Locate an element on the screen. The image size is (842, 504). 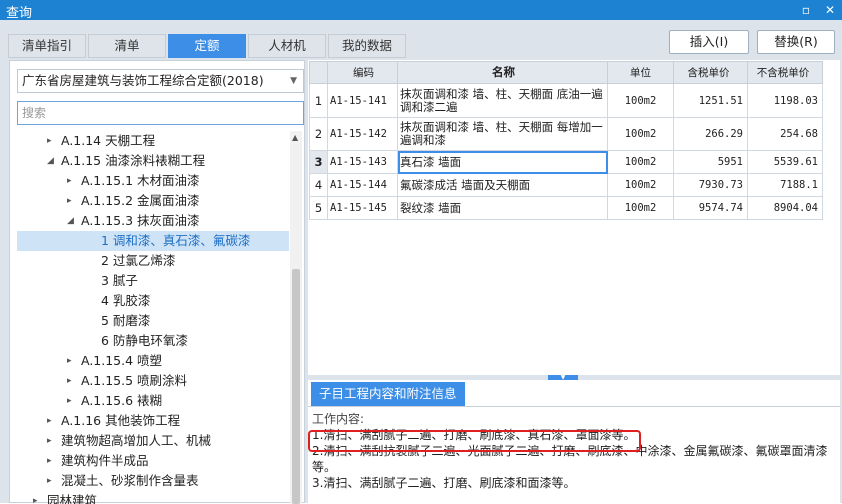
tree-node: ◢ A.1.15.3 抹灰面油漆 is located at coordinates (153, 221).